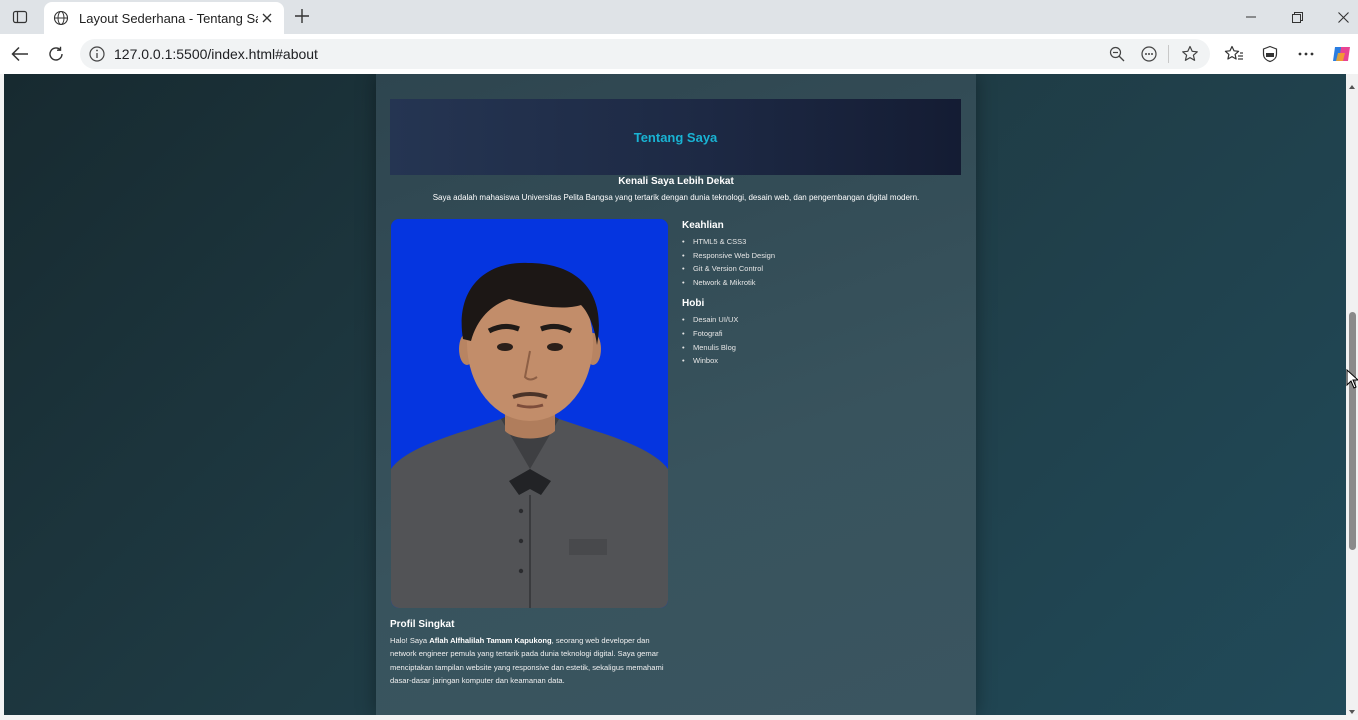  Describe the element at coordinates (822, 242) in the screenshot. I see `skill-item: HTML5 & CSS3` at that location.